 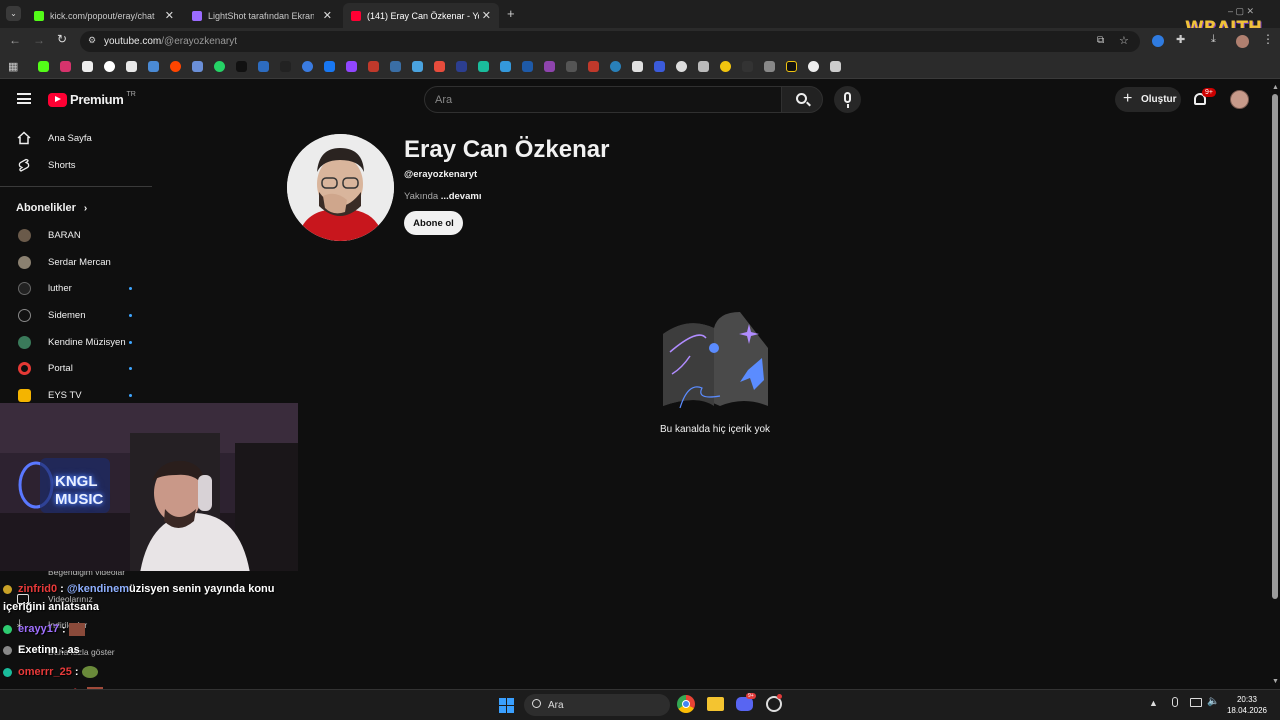 I want to click on sidebar-item-subscription: Sidemen, so click(x=76, y=315).